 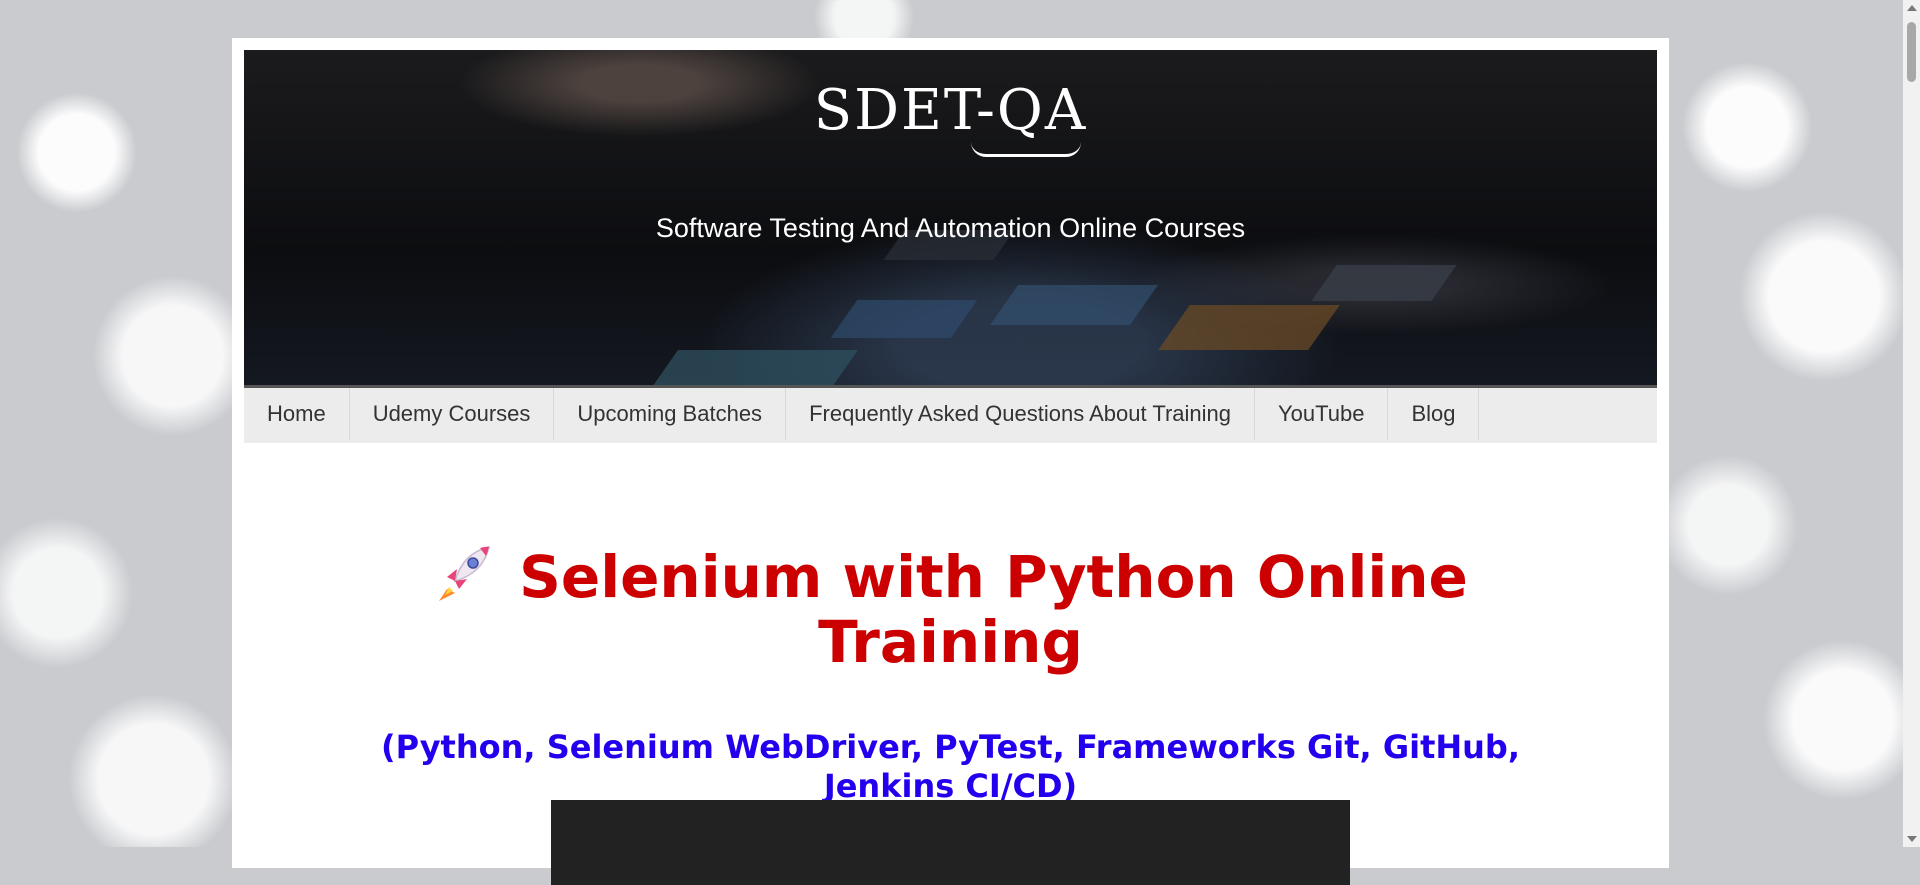 I want to click on nav-item-home: Home, so click(x=297, y=414).